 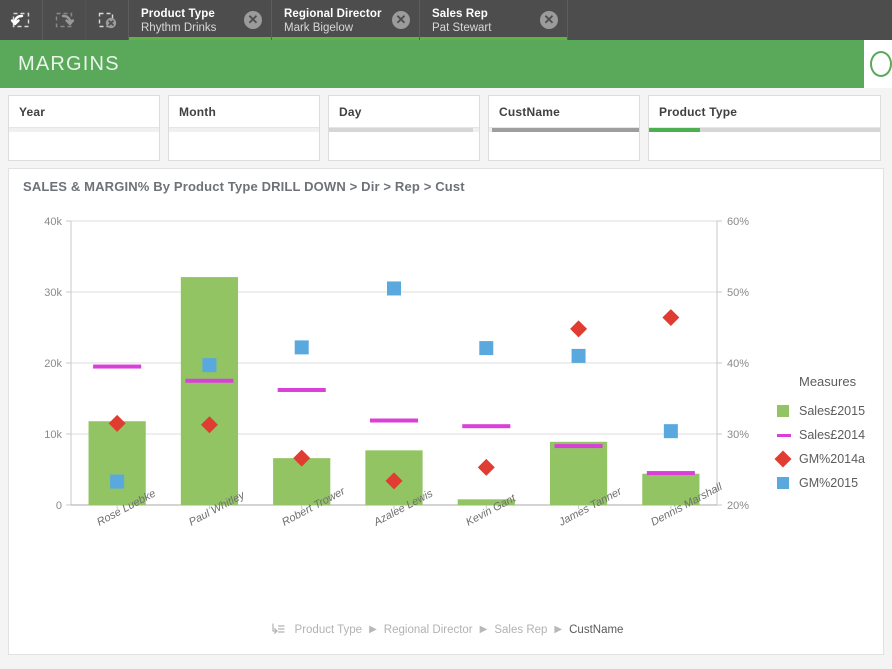 What do you see at coordinates (788, 435) in the screenshot?
I see `legend-swatch-line-icon` at bounding box center [788, 435].